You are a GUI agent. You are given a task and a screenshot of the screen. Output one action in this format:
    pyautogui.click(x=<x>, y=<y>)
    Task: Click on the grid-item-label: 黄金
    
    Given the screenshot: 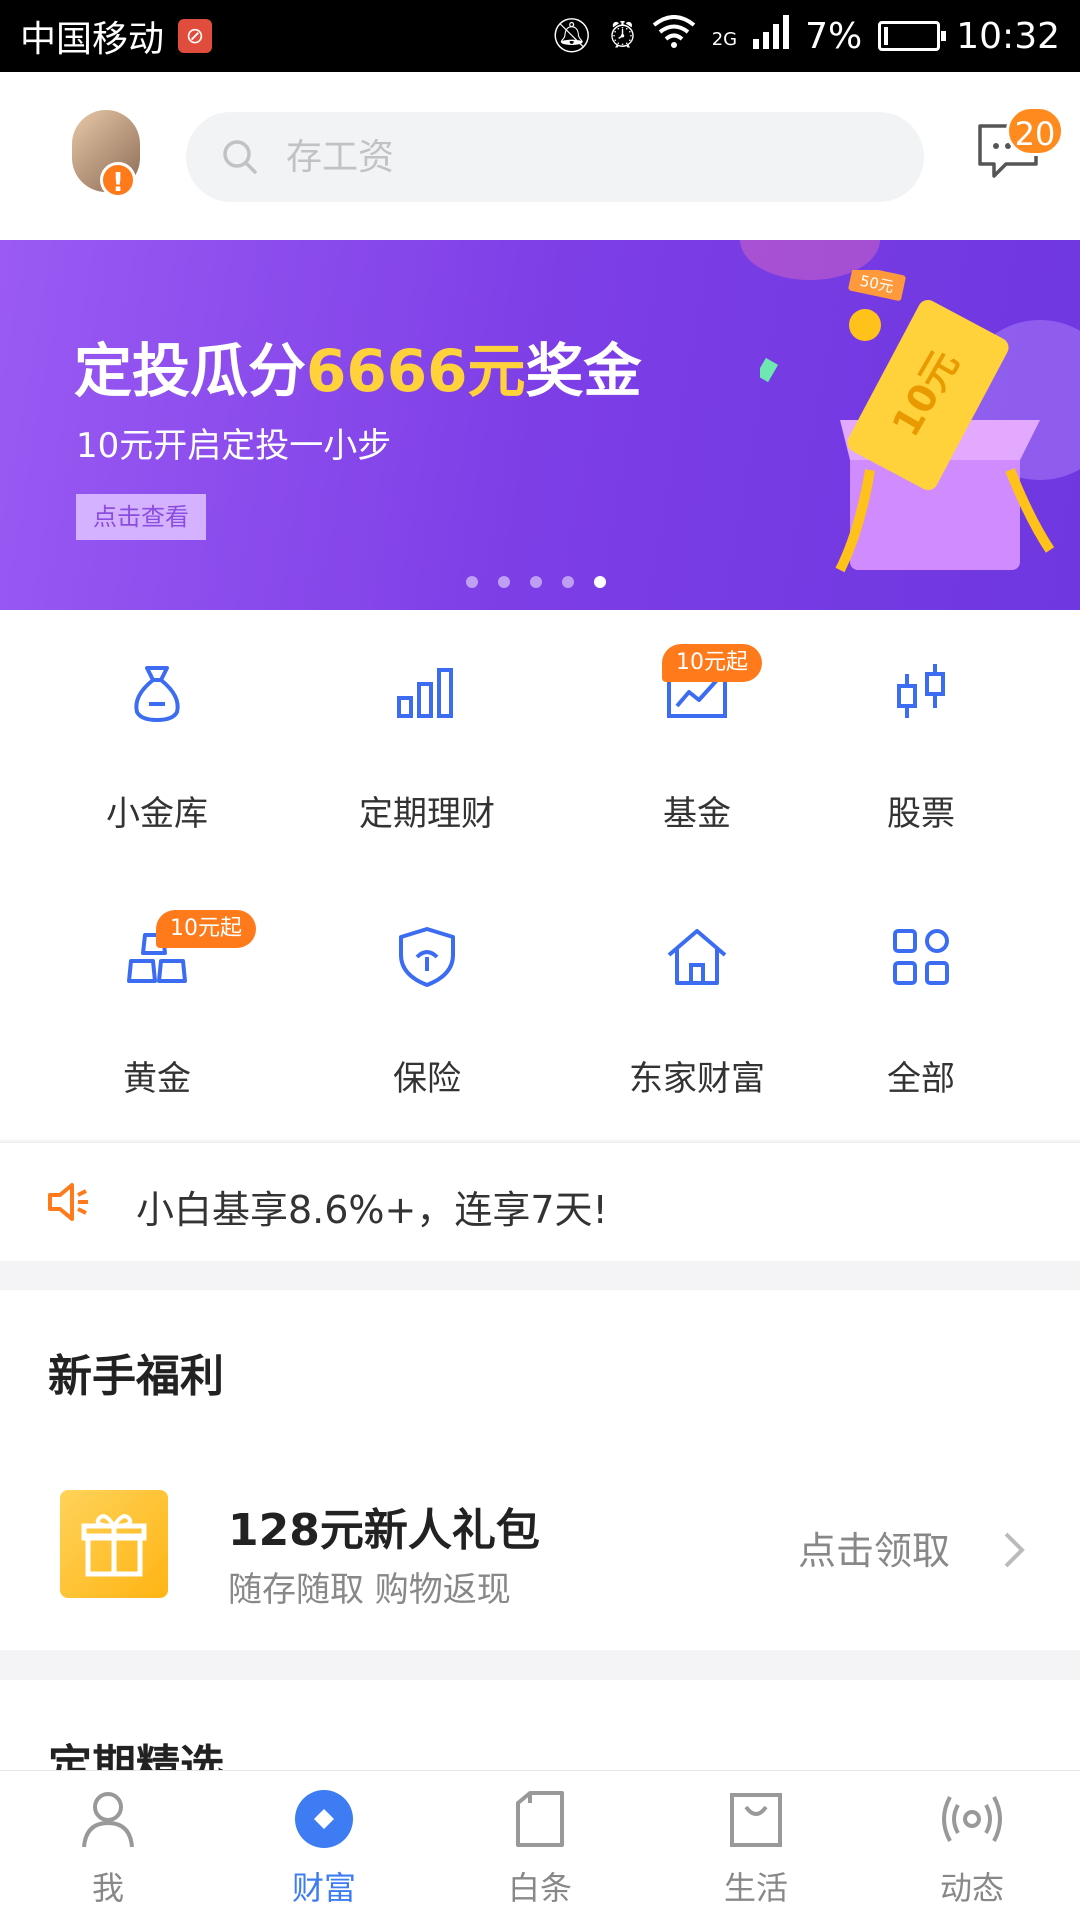 What is the action you would take?
    pyautogui.click(x=157, y=1079)
    